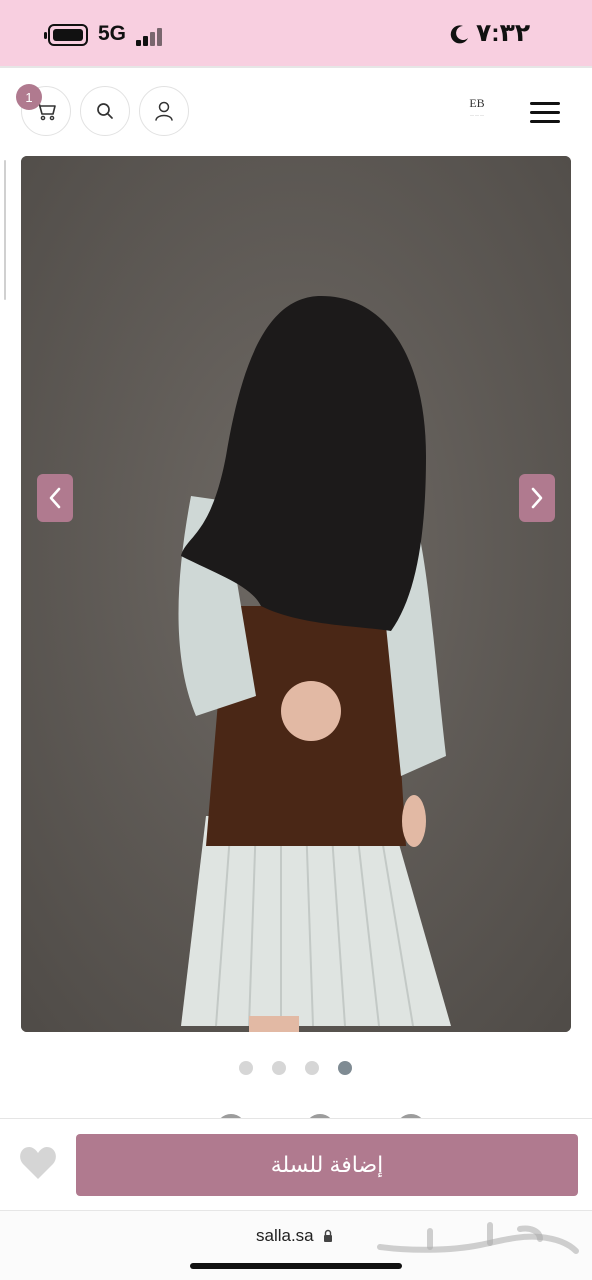 The width and height of the screenshot is (592, 1280). Describe the element at coordinates (327, 1165) in the screenshot. I see `add-to-cart-button: إضافة للسلة` at that location.